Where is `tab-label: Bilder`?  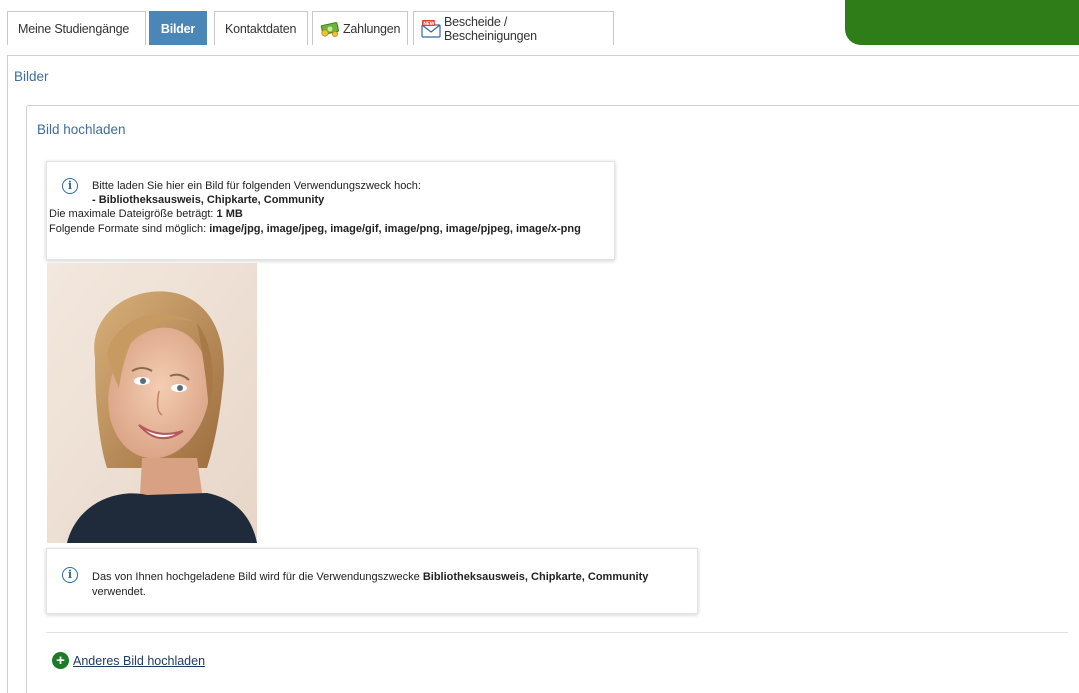 tab-label: Bilder is located at coordinates (178, 28).